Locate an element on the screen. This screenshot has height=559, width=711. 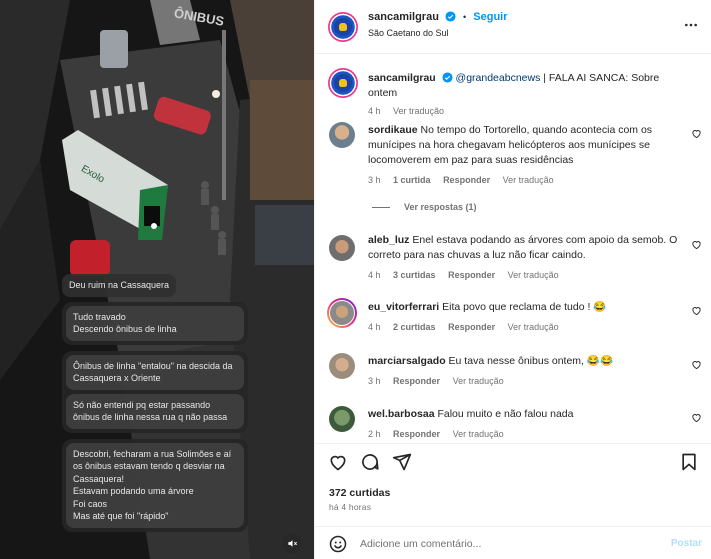
mute-button is located at coordinates (292, 543).